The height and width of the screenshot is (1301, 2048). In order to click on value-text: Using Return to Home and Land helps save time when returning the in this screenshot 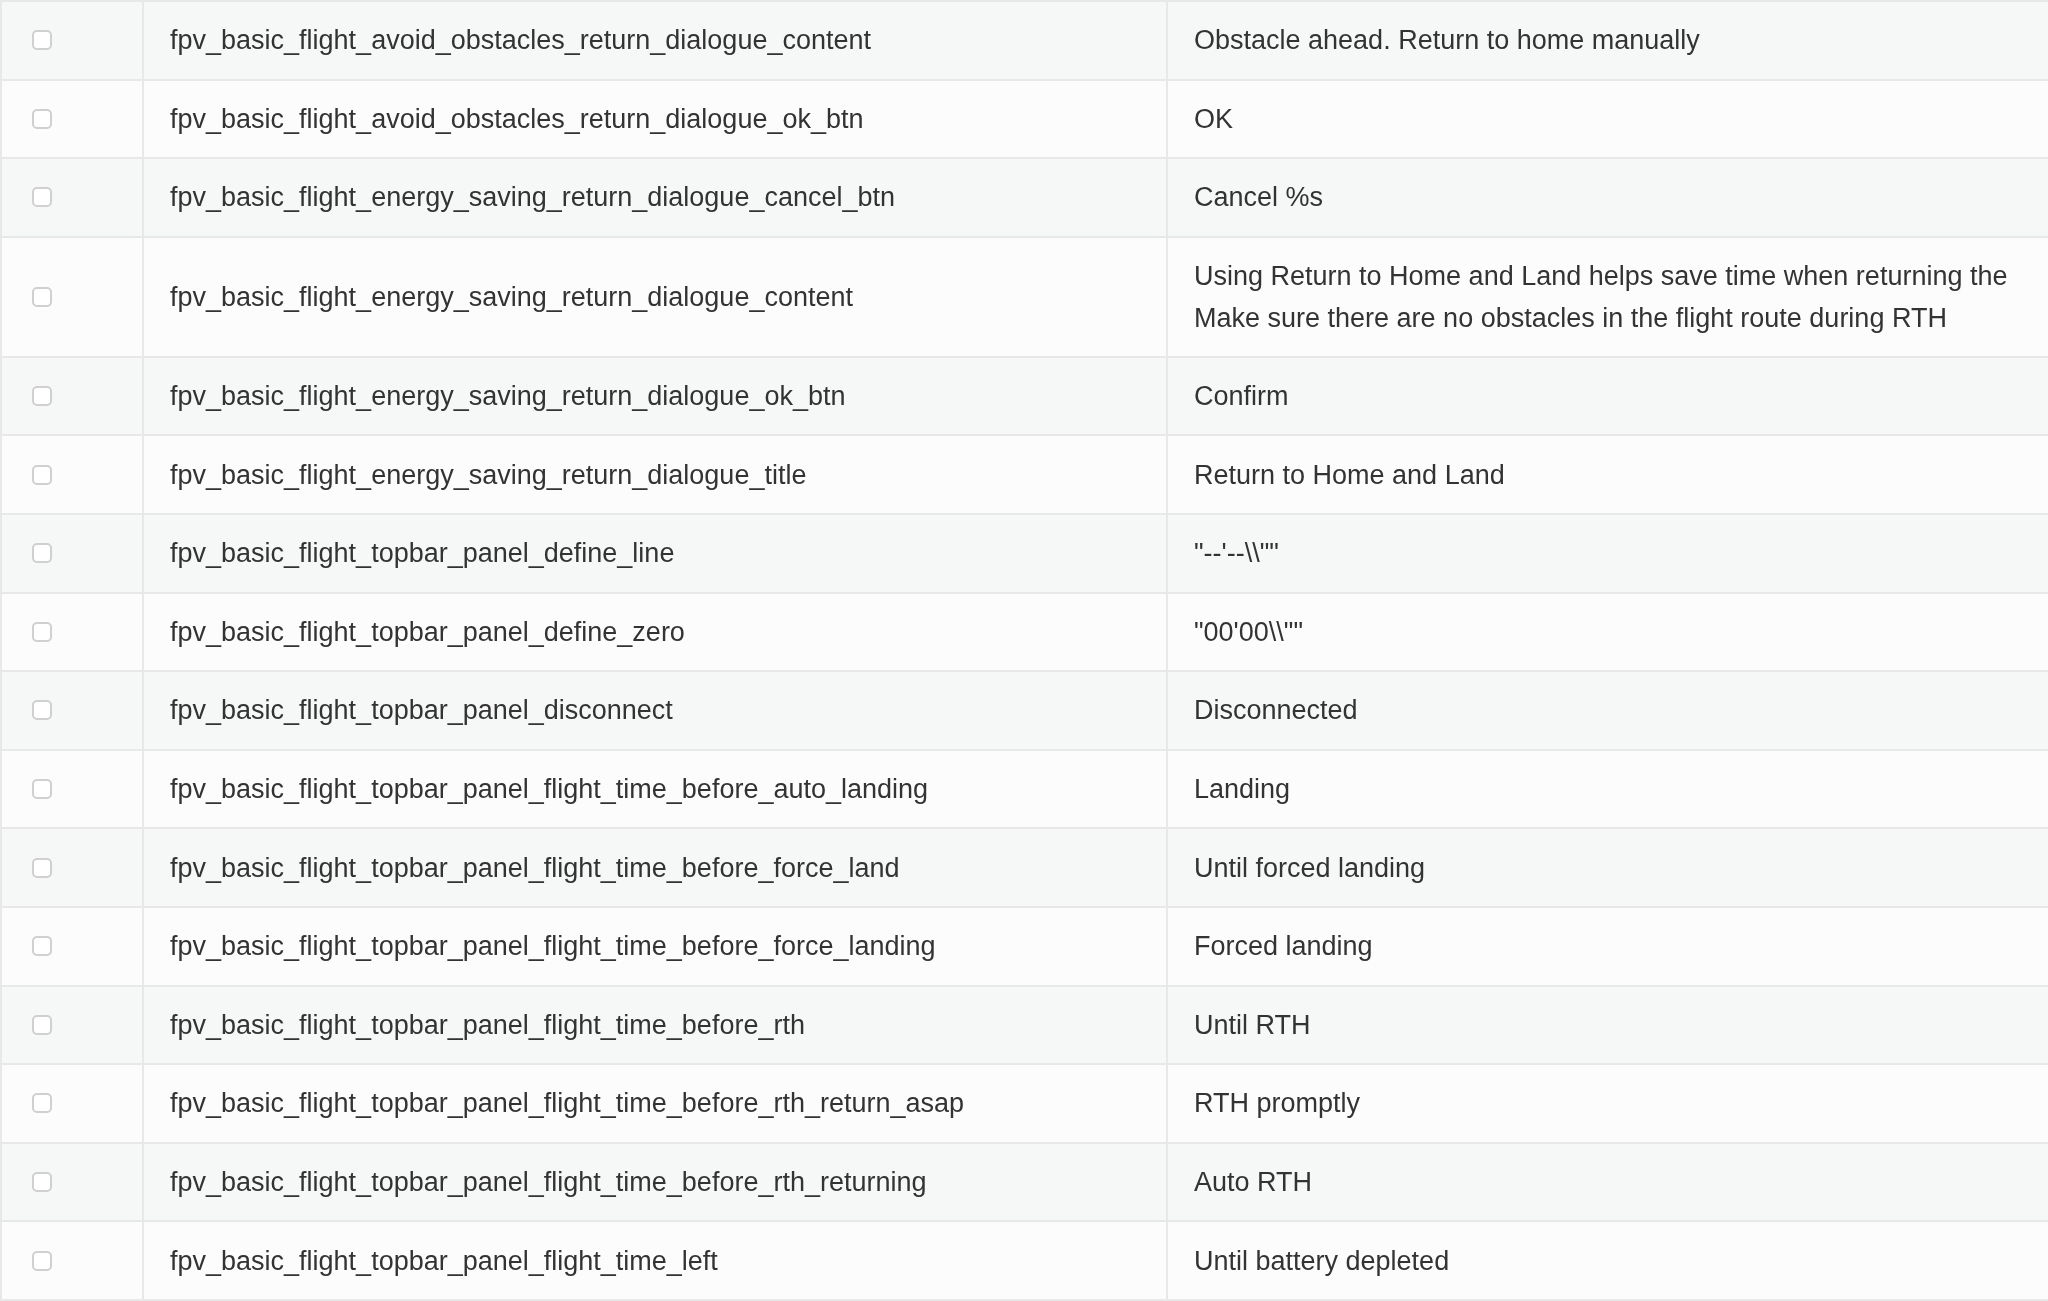, I will do `click(1601, 276)`.